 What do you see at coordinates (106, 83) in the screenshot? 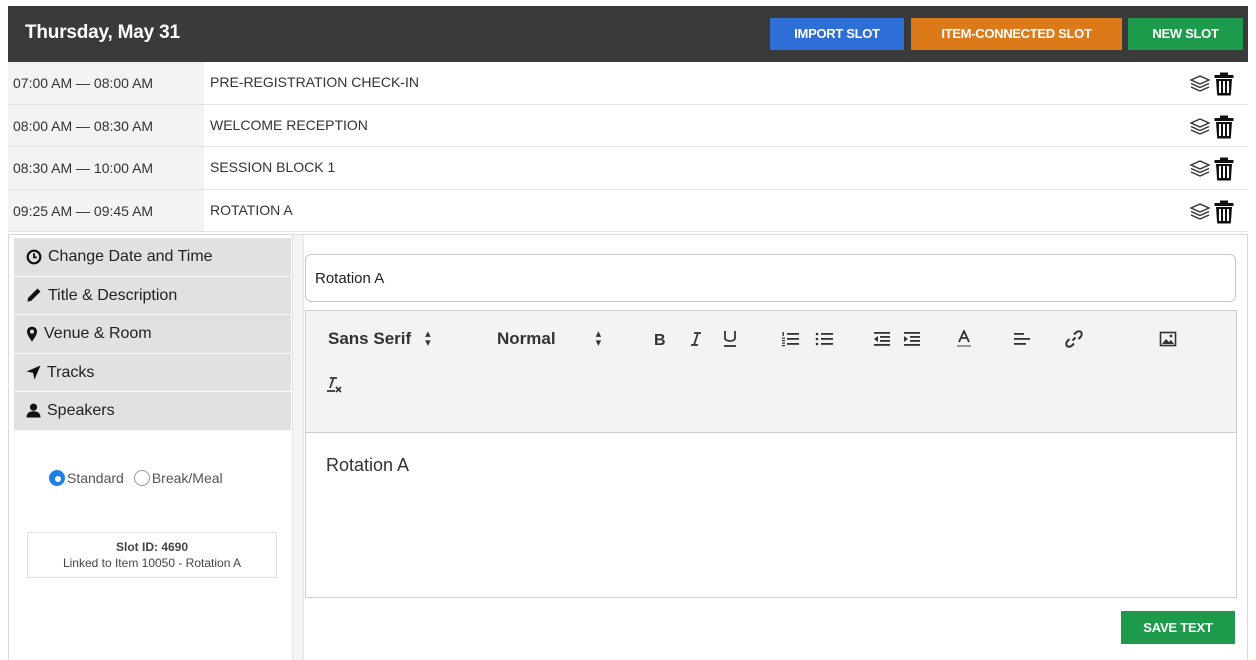
I see `slot-time: 07:00 AM — 08:00 AM` at bounding box center [106, 83].